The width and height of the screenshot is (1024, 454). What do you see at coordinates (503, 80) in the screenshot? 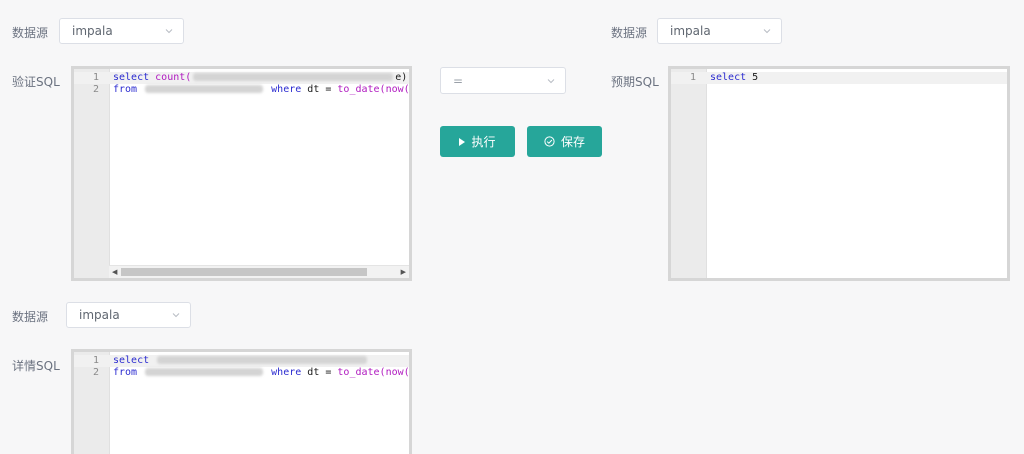
I see `operator-select: =` at bounding box center [503, 80].